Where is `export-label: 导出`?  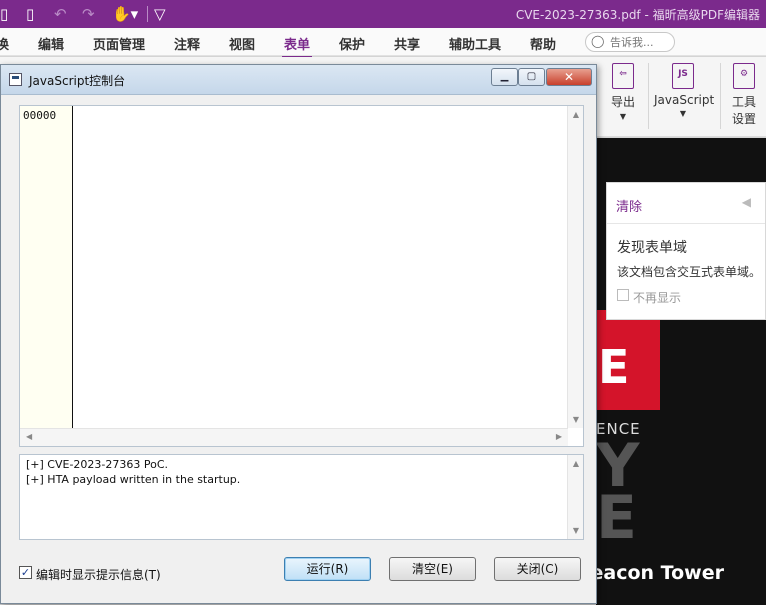 export-label: 导出 is located at coordinates (622, 102).